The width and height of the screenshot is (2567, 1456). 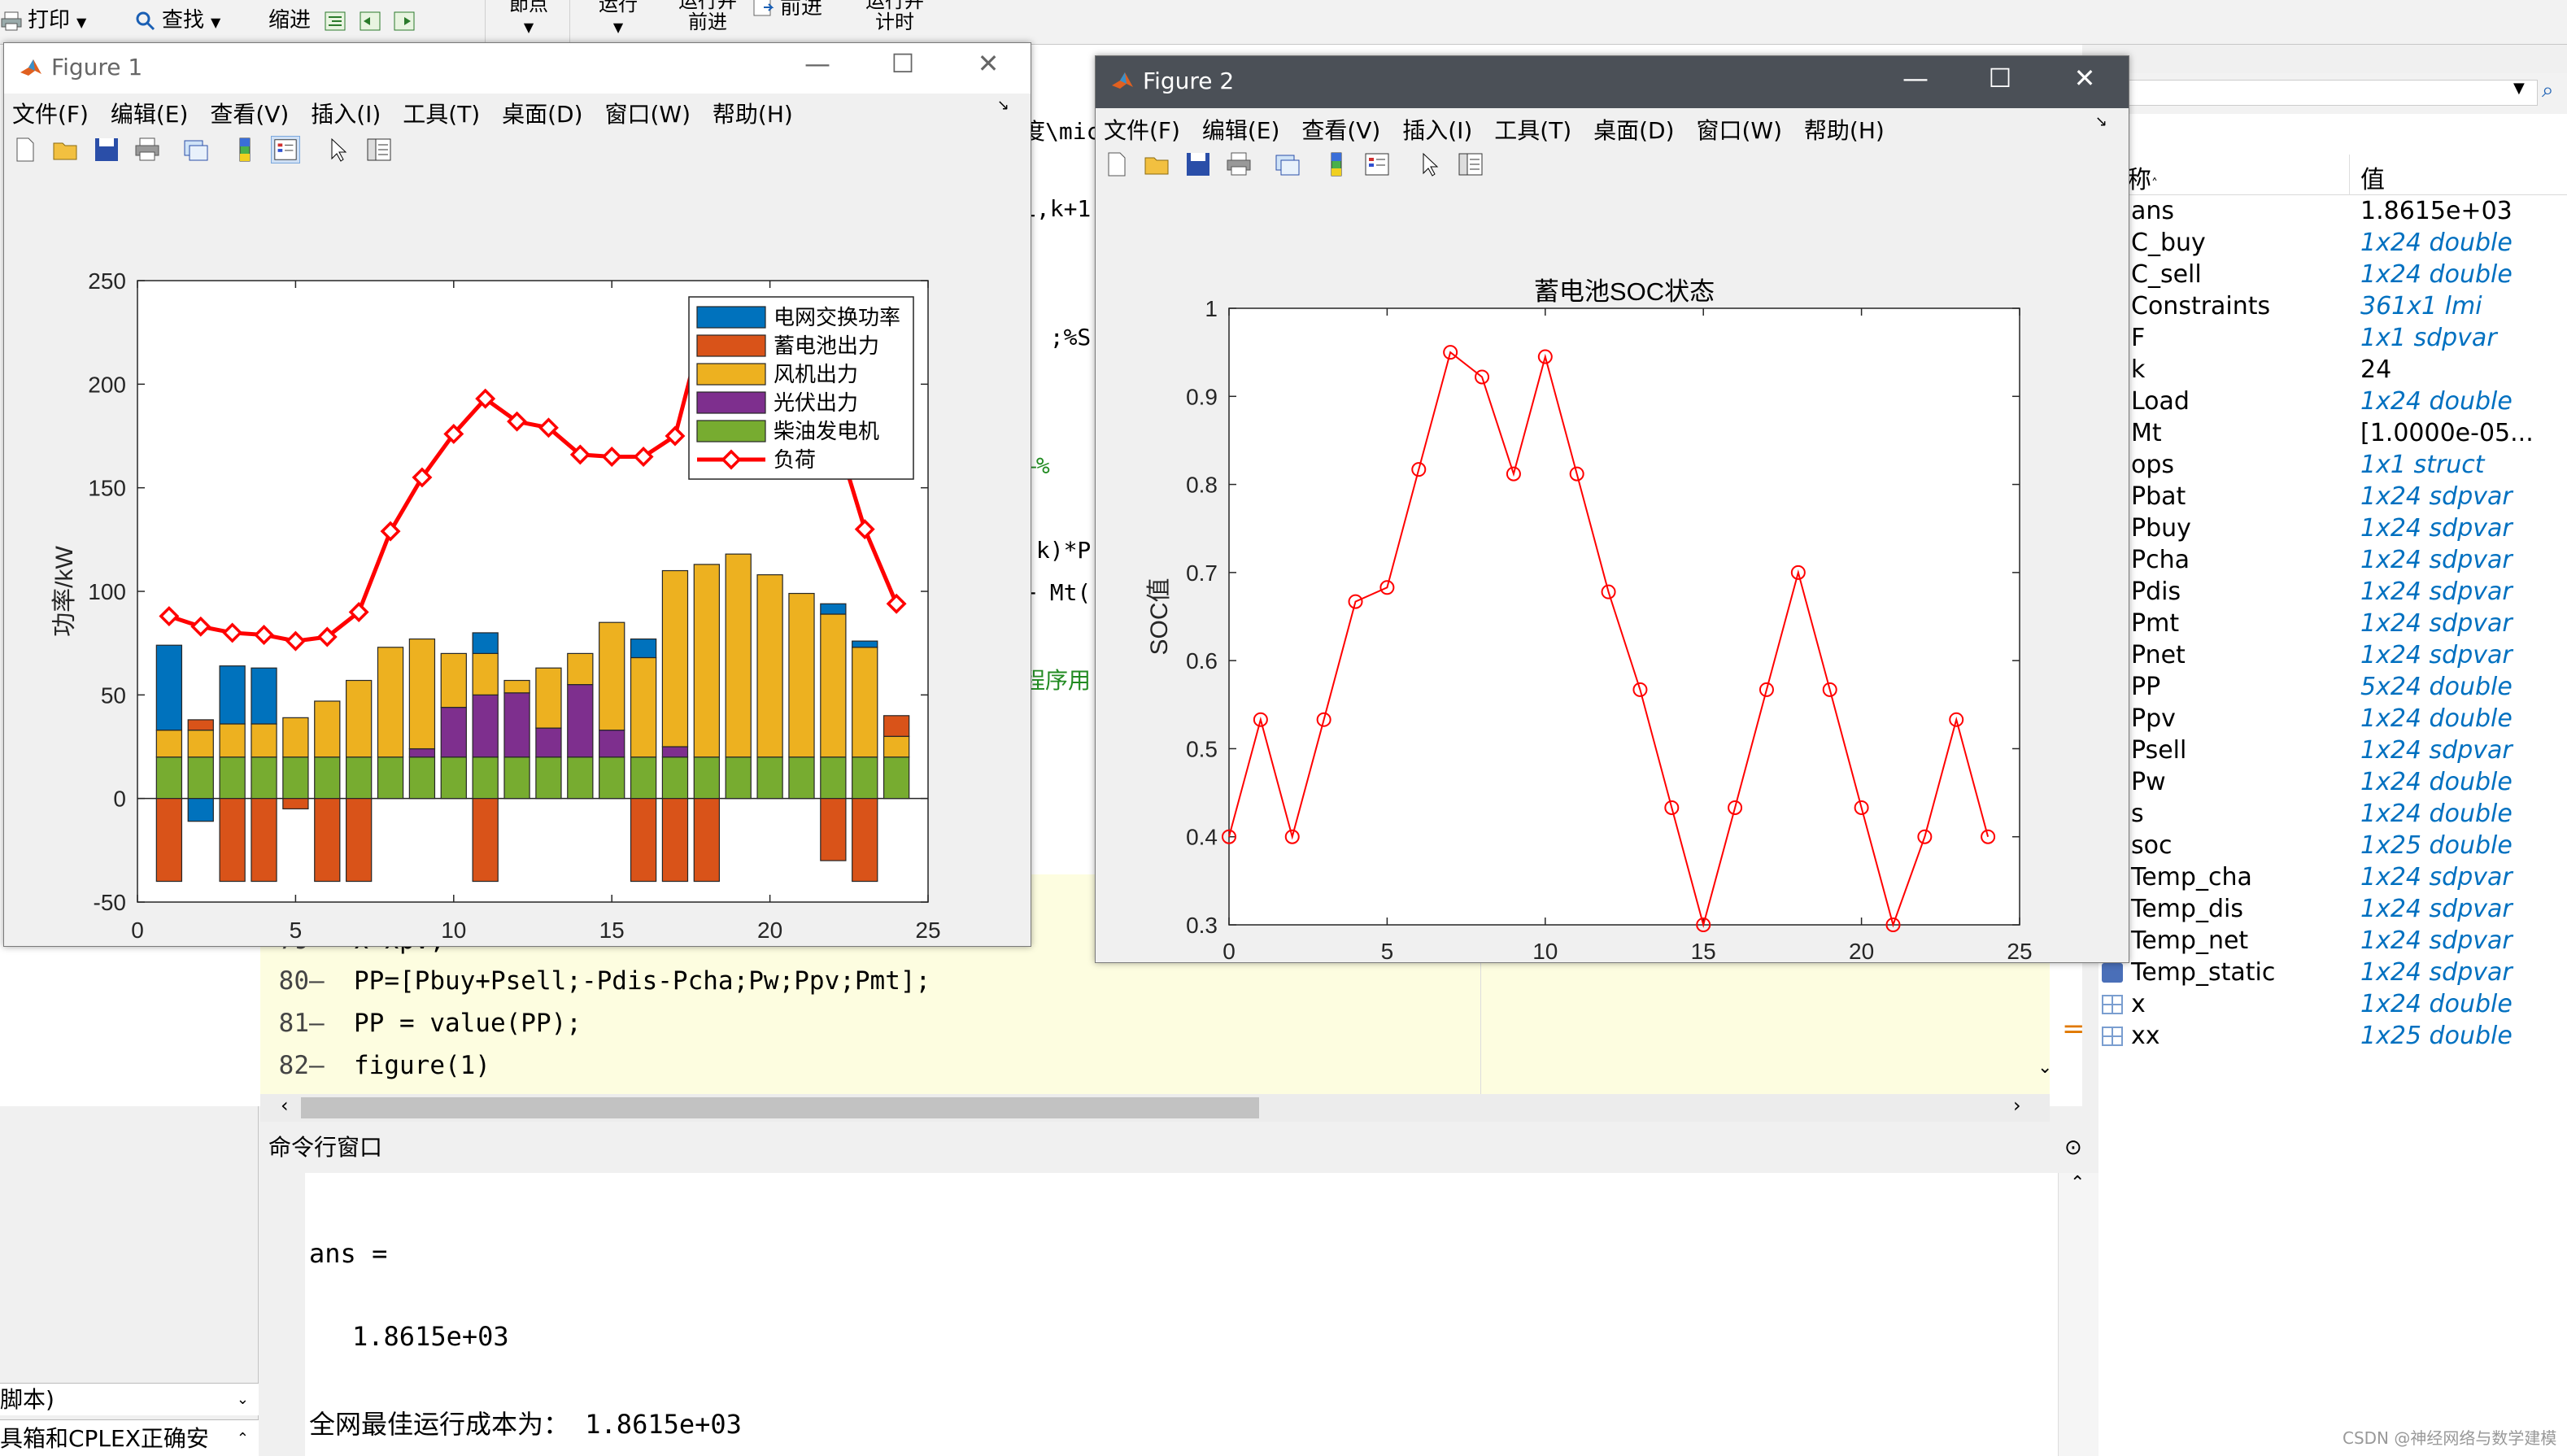 What do you see at coordinates (894, 17) in the screenshot?
I see `run-and-time-button: 运行并 计时` at bounding box center [894, 17].